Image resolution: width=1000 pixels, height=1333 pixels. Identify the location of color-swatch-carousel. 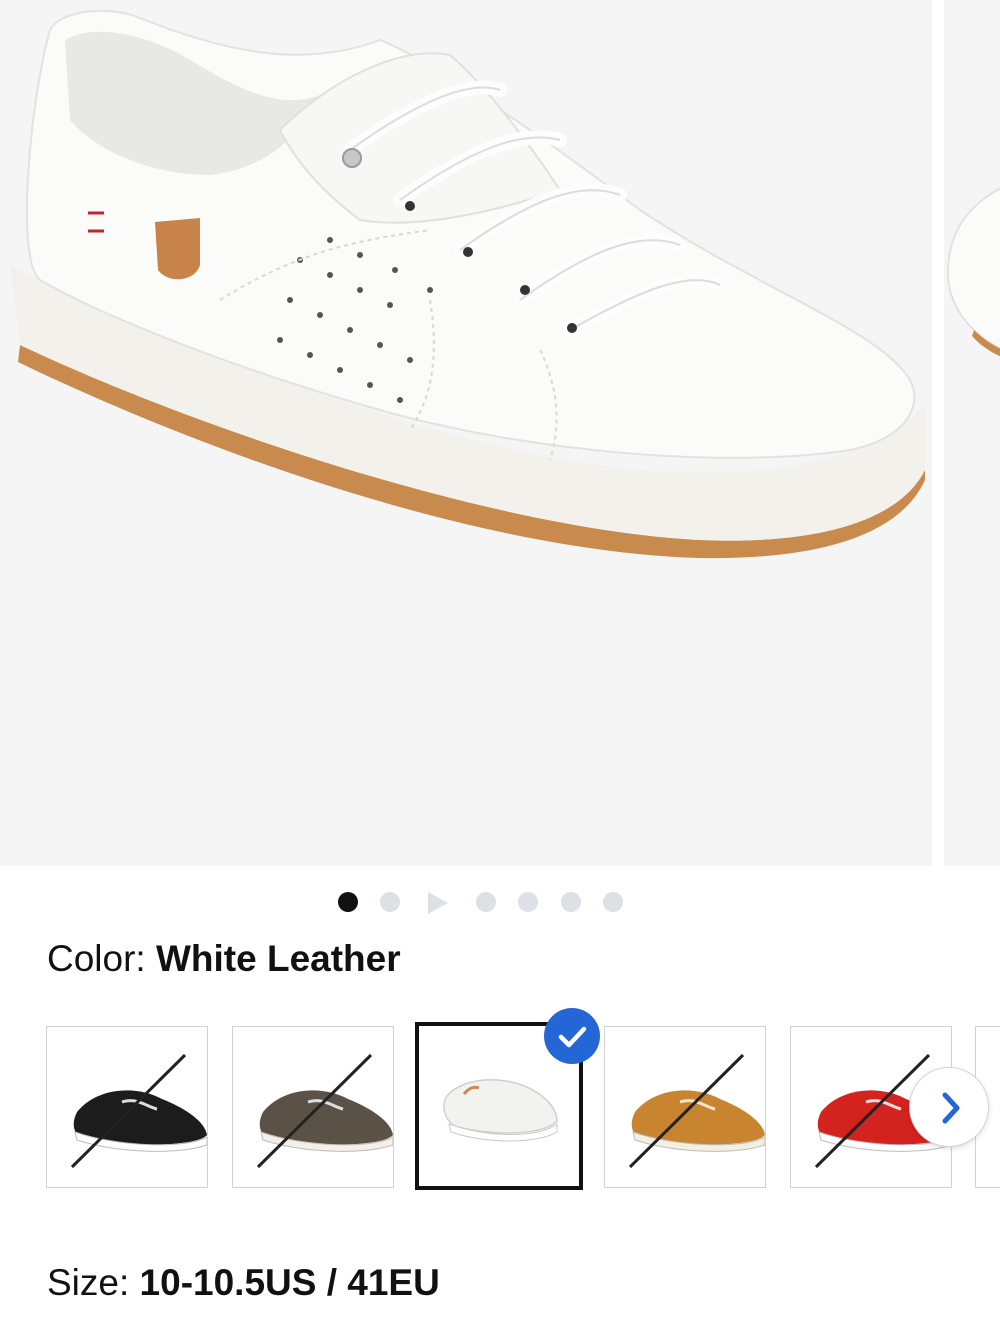
(500, 1110).